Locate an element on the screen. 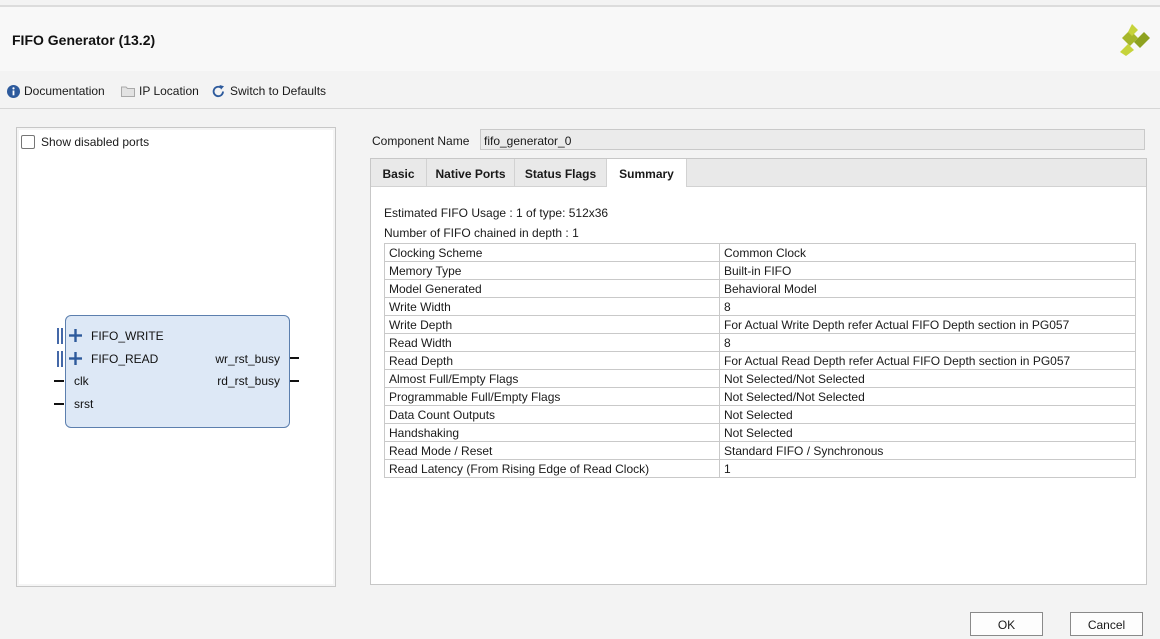 Image resolution: width=1160 pixels, height=639 pixels. tab-basic: Basic is located at coordinates (399, 172).